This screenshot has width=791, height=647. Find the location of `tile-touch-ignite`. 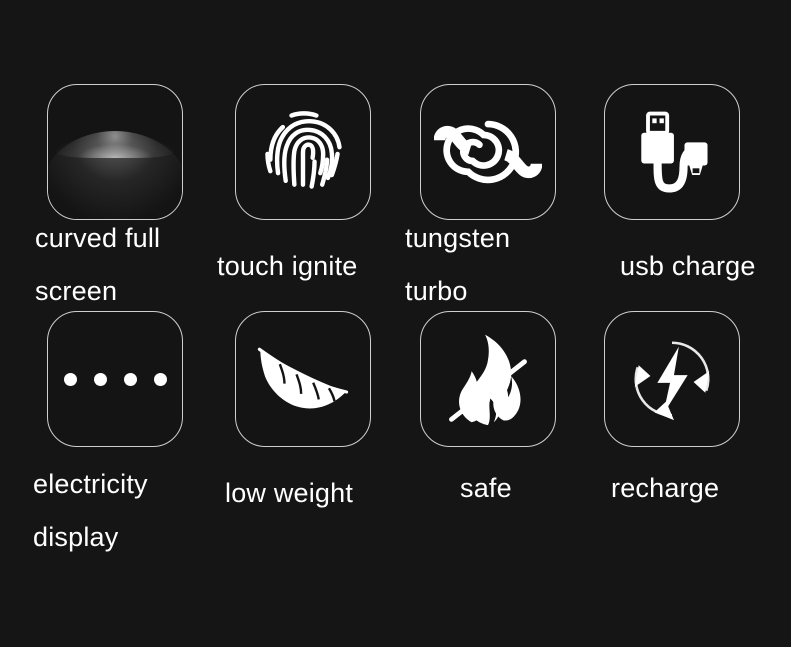

tile-touch-ignite is located at coordinates (303, 152).